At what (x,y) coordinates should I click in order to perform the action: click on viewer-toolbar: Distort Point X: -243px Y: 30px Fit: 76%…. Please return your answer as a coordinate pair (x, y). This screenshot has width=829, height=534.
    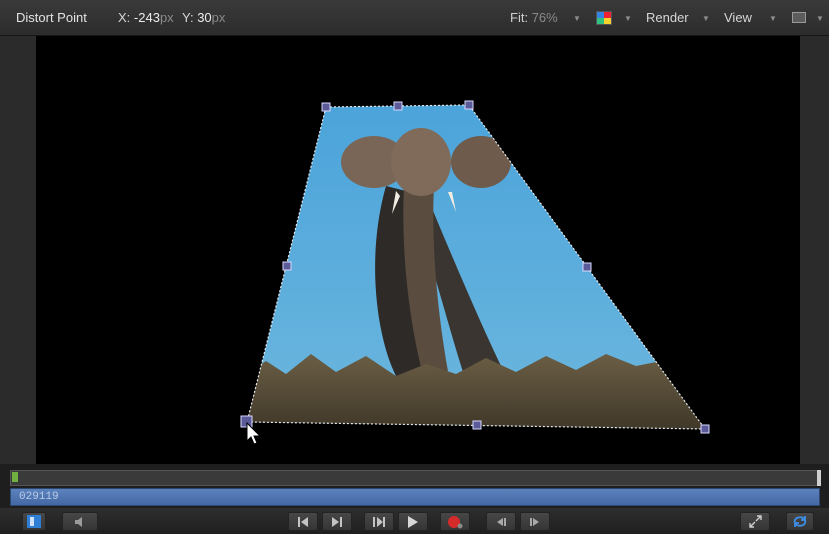
    Looking at the image, I should click on (414, 18).